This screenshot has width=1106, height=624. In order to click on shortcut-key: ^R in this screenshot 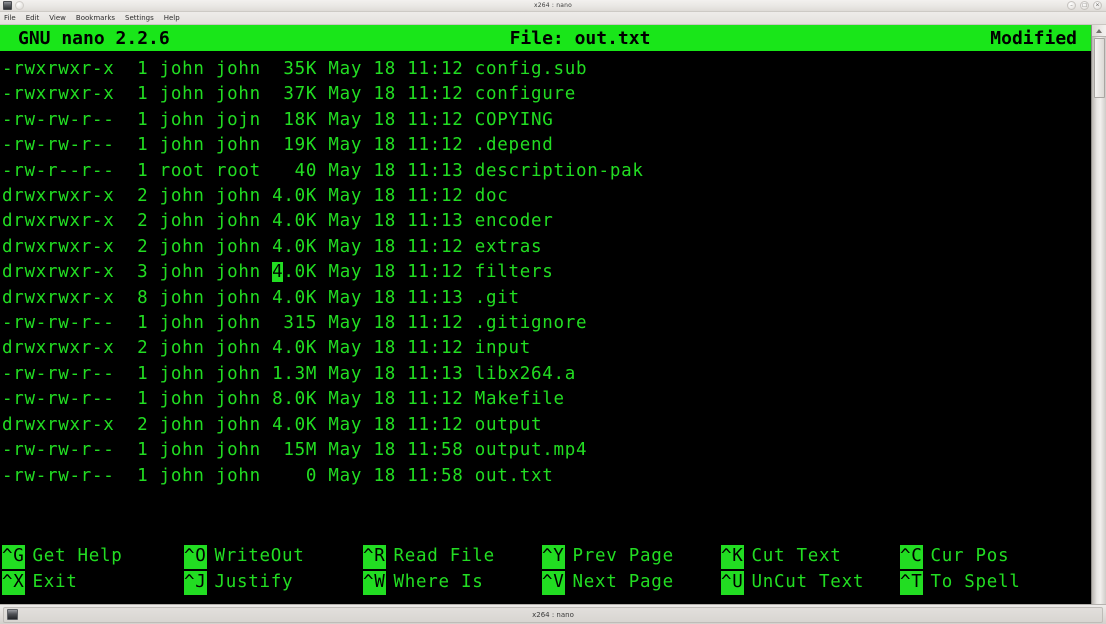, I will do `click(374, 557)`.